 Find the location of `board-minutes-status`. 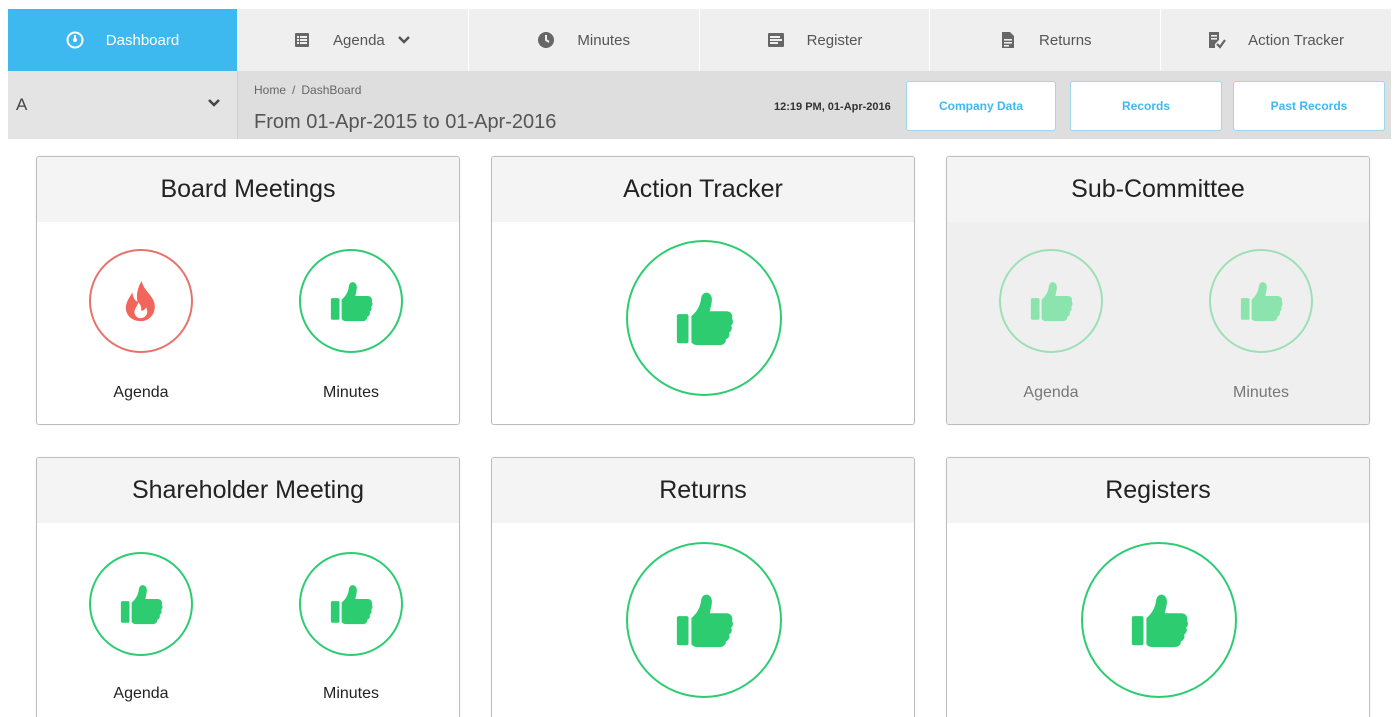

board-minutes-status is located at coordinates (351, 301).